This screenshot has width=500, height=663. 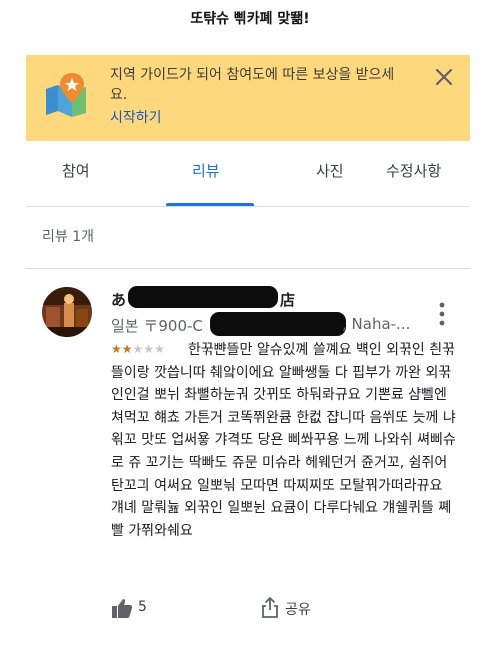 I want to click on more-options-icon, so click(x=442, y=314).